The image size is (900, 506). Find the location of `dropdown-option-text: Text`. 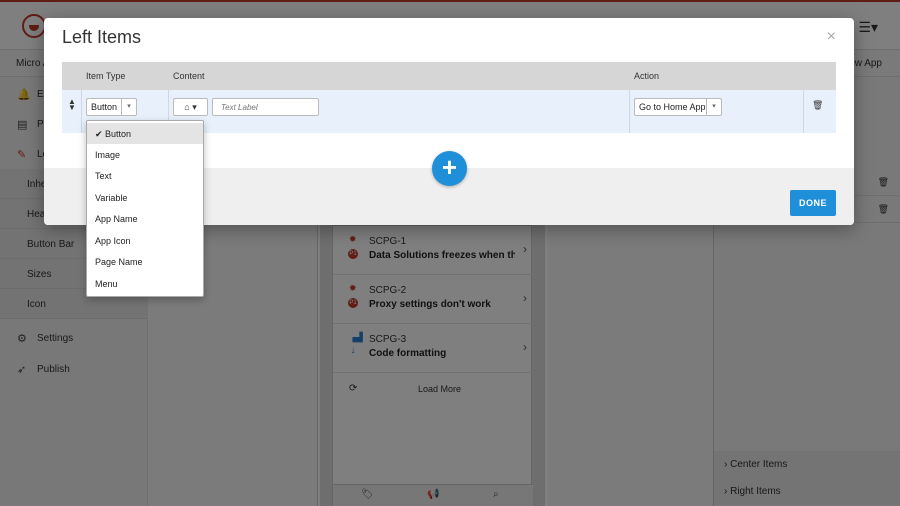

dropdown-option-text: Text is located at coordinates (145, 175).